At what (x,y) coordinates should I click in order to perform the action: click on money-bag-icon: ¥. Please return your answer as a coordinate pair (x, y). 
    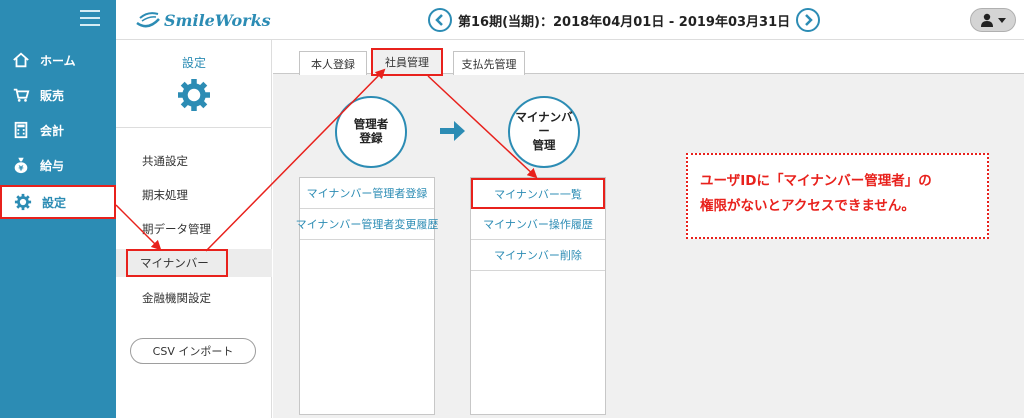
    Looking at the image, I should click on (21, 165).